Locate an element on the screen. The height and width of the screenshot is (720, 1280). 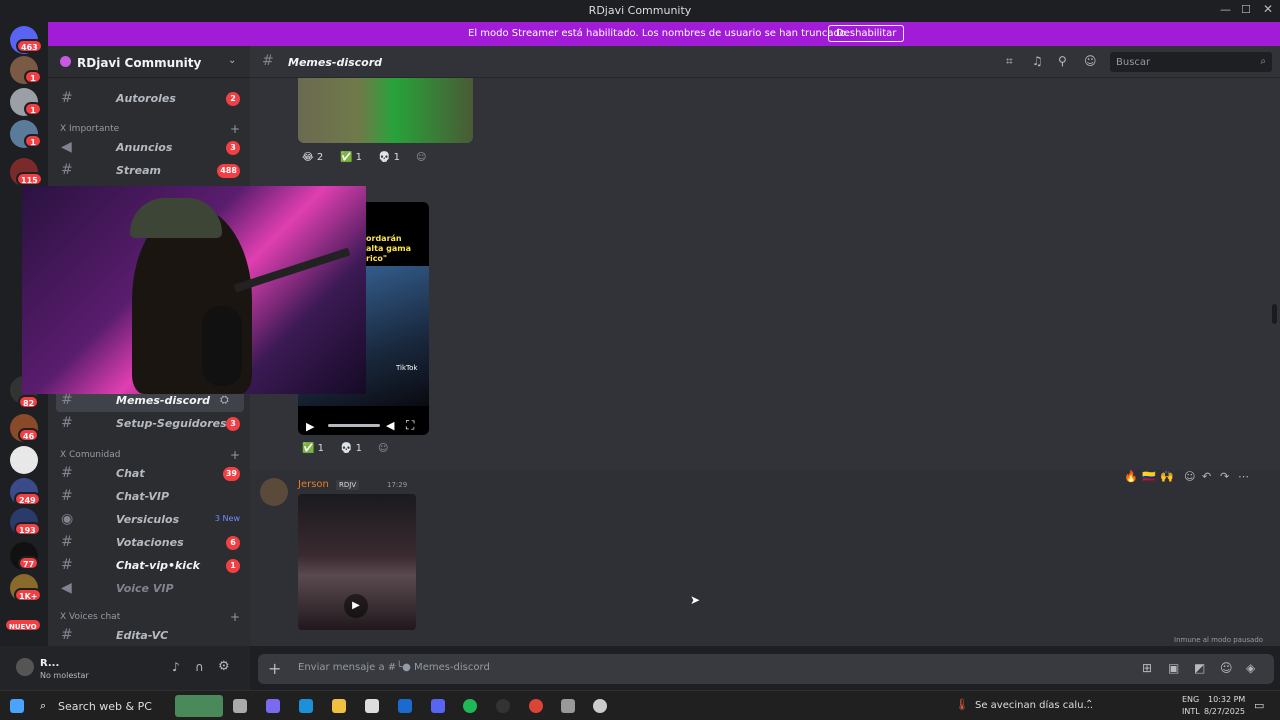
app-icon is located at coordinates (600, 706).